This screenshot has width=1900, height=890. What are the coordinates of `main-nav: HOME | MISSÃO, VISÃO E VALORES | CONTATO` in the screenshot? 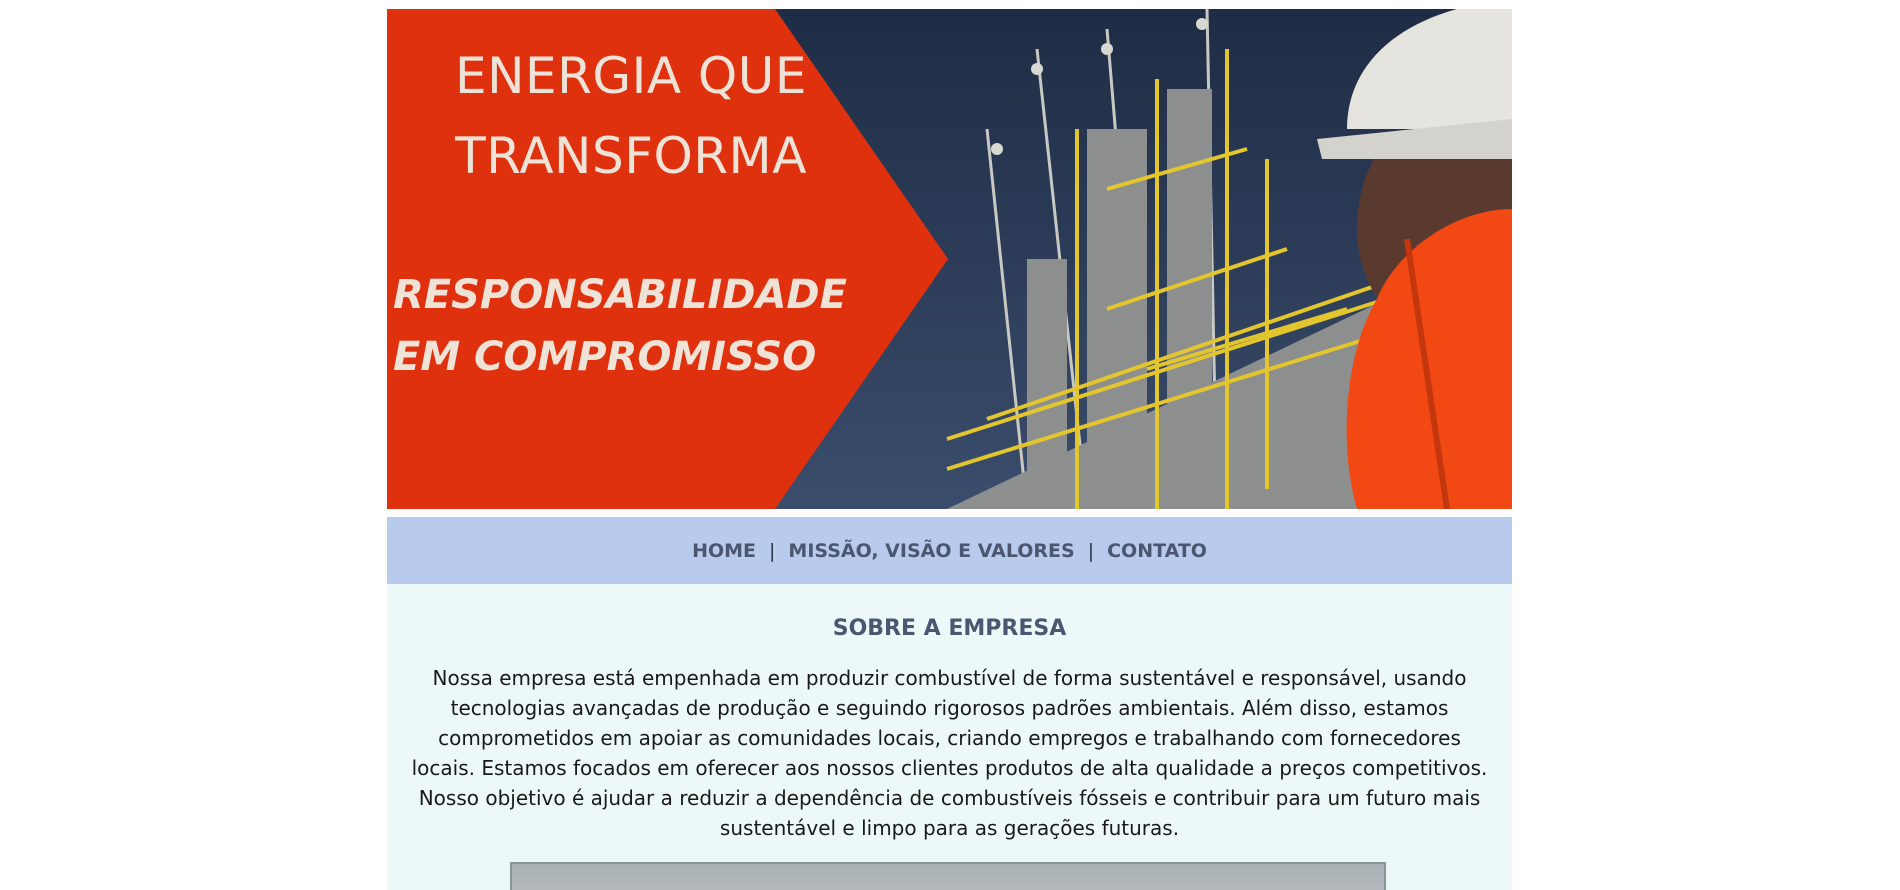 It's located at (949, 550).